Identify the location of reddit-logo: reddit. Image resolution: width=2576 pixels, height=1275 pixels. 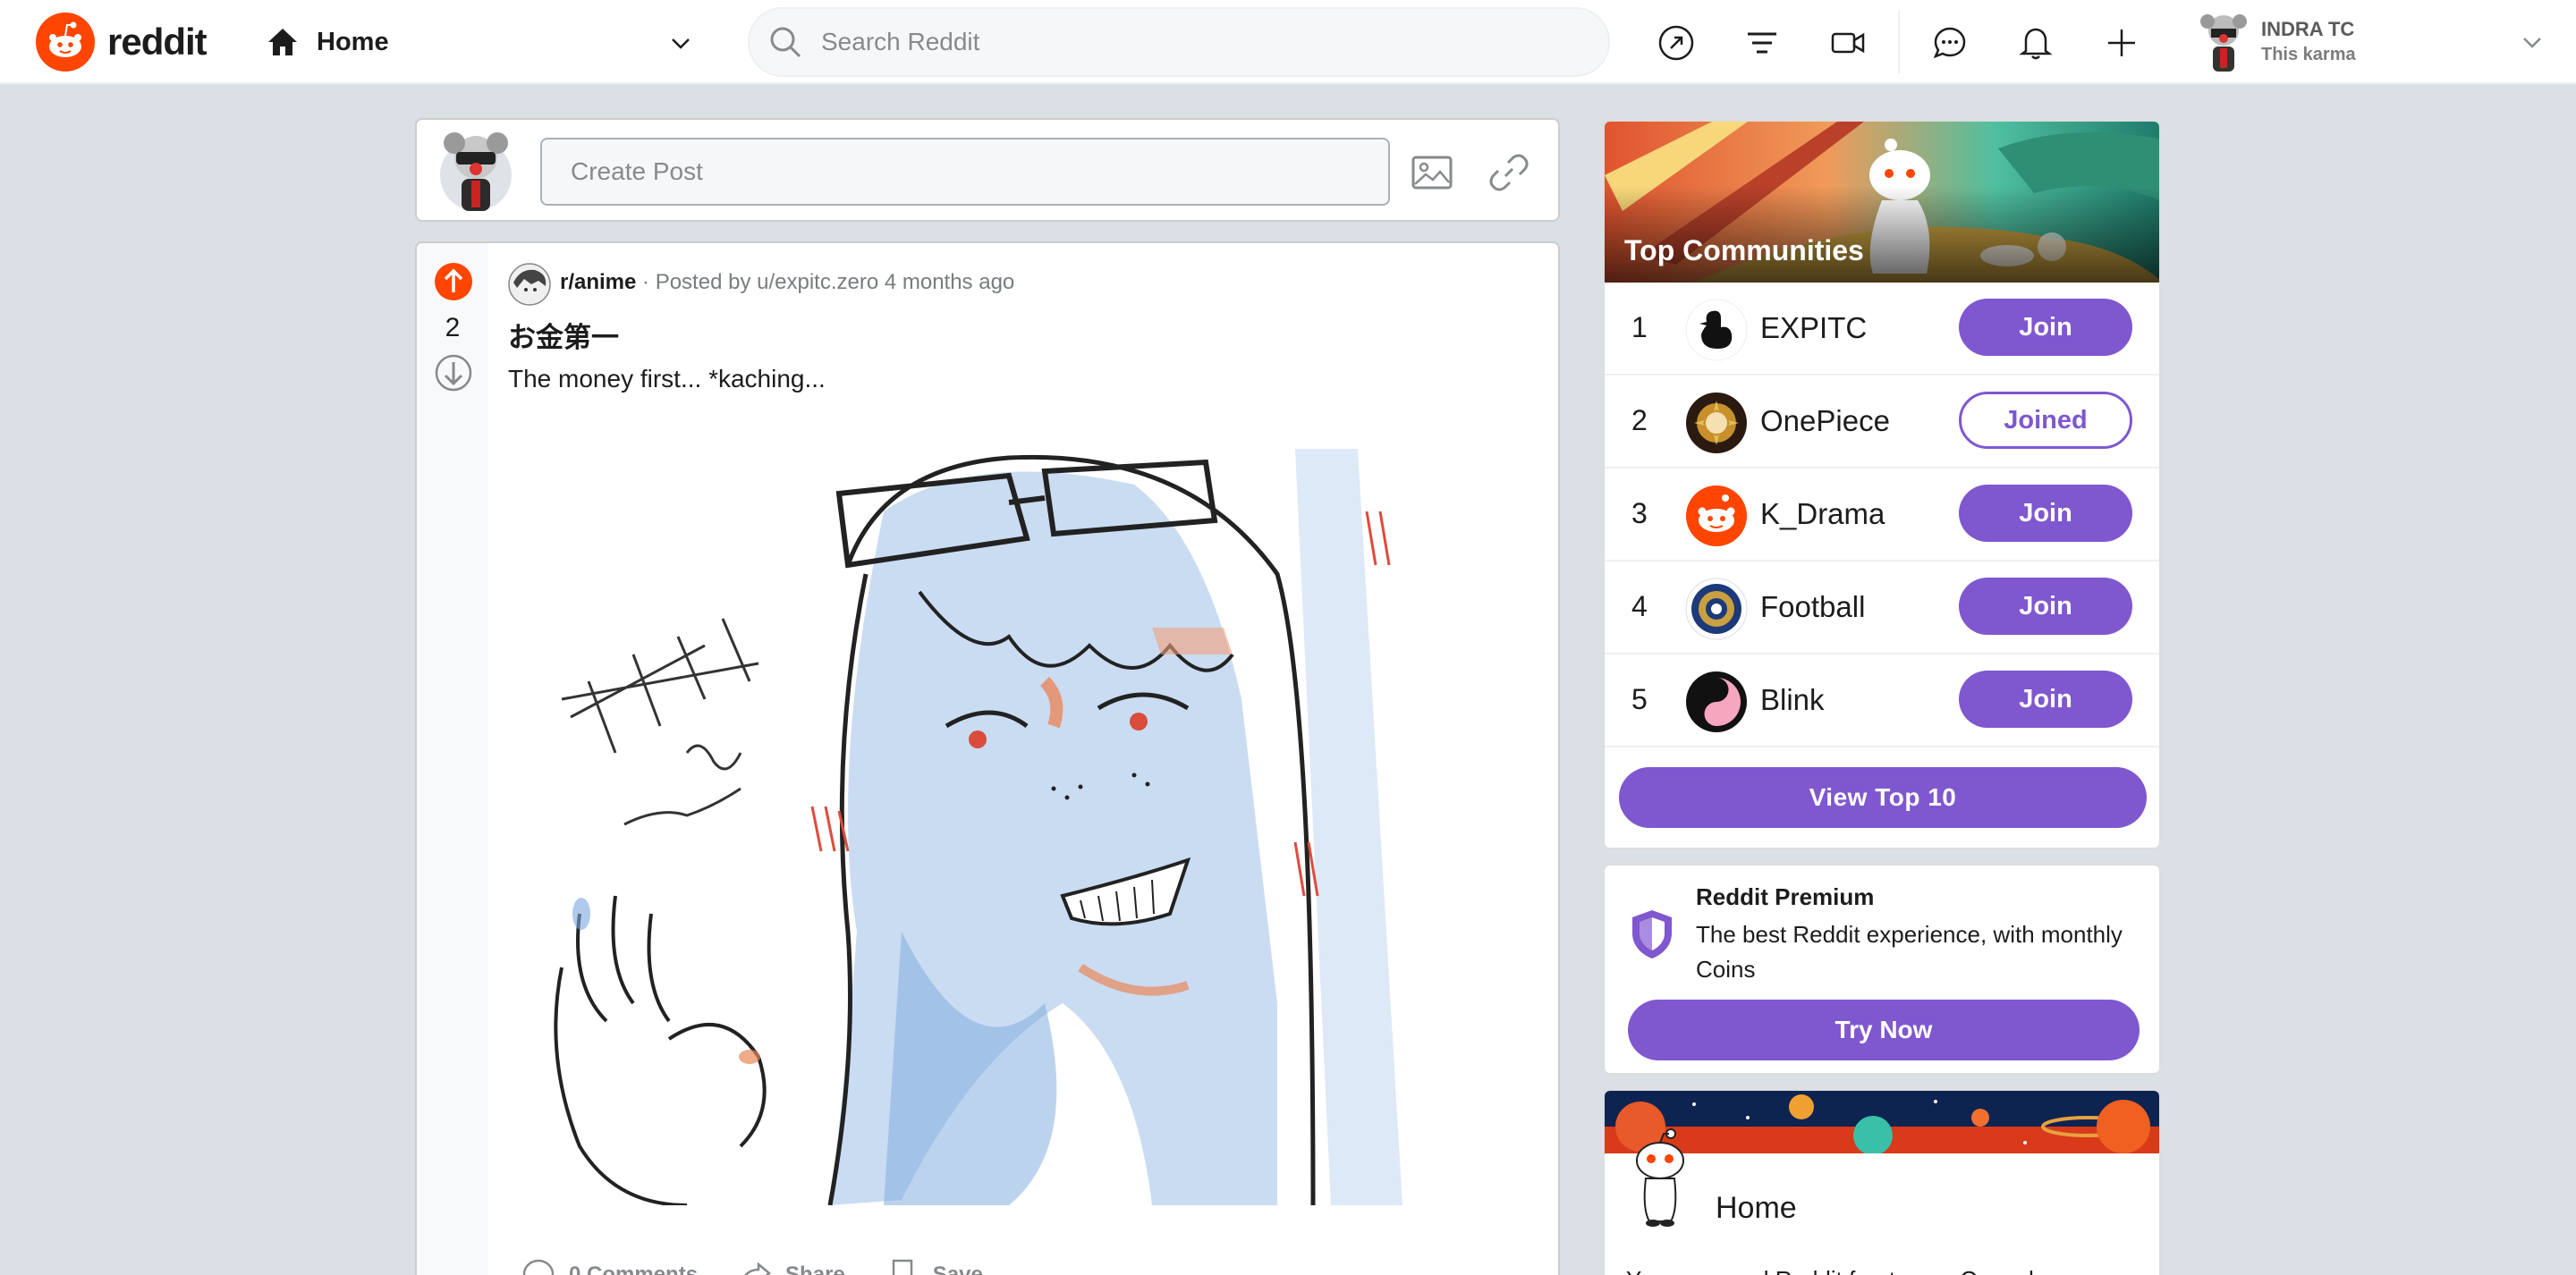
(122, 42).